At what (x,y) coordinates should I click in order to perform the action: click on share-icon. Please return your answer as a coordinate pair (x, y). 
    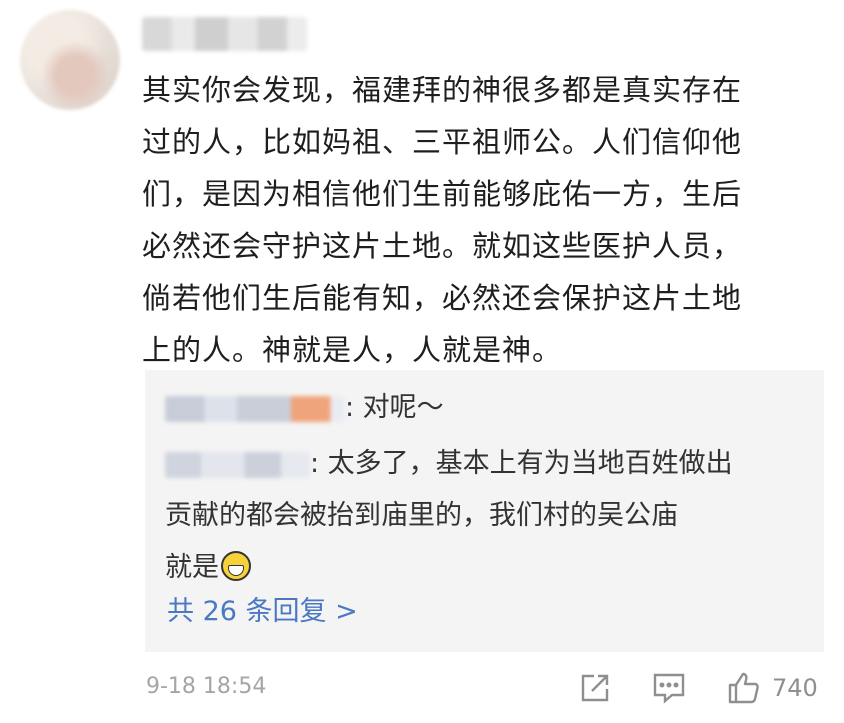
    Looking at the image, I should click on (595, 688).